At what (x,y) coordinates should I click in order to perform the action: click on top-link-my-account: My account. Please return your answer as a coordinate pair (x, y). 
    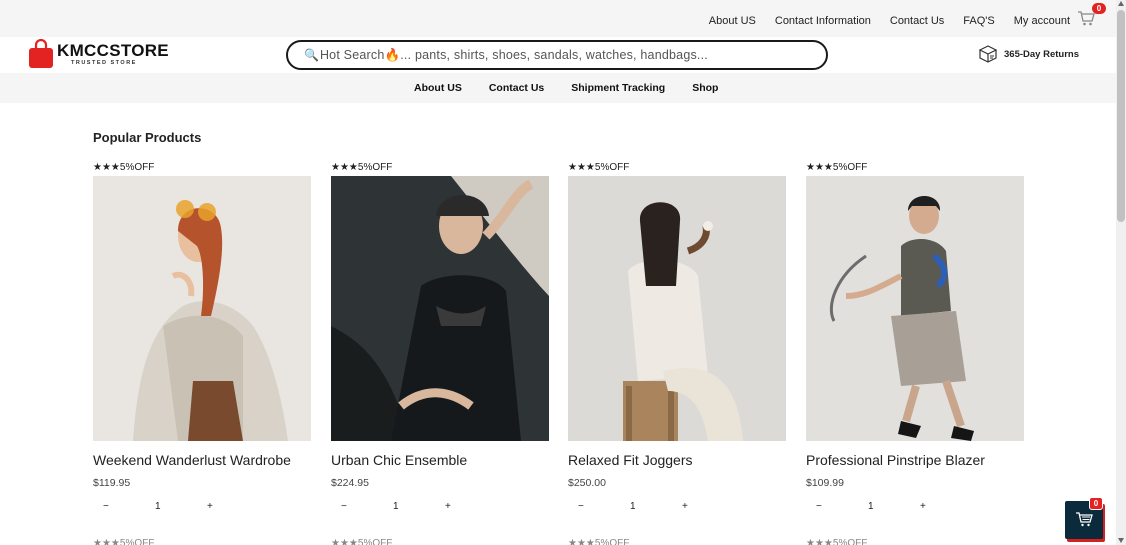
    Looking at the image, I should click on (1042, 21).